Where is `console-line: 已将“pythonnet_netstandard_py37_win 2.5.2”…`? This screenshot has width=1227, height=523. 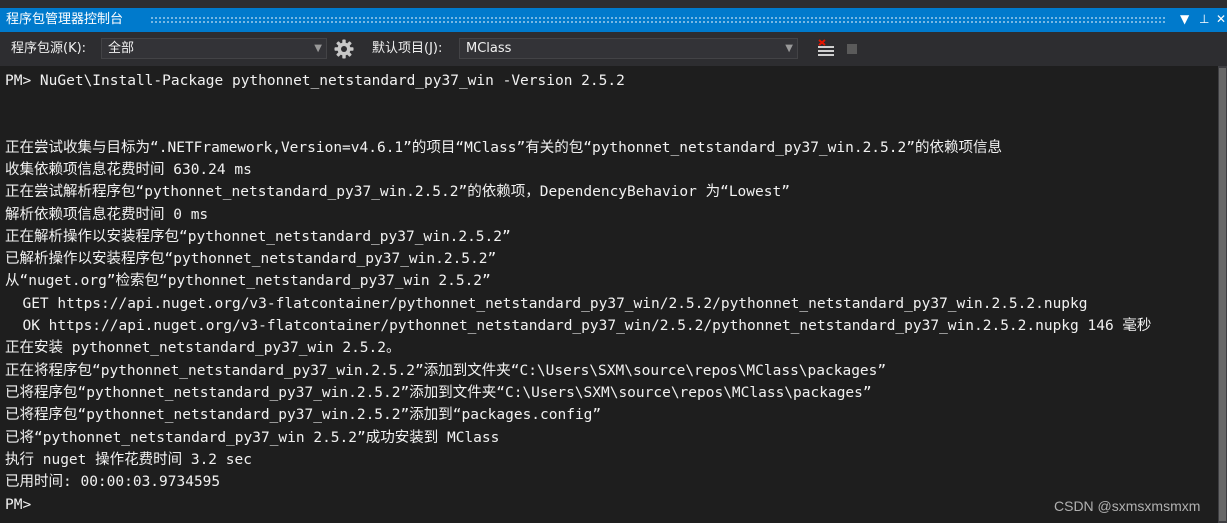 console-line: 已将“pythonnet_netstandard_py37_win 2.5.2”… is located at coordinates (252, 438).